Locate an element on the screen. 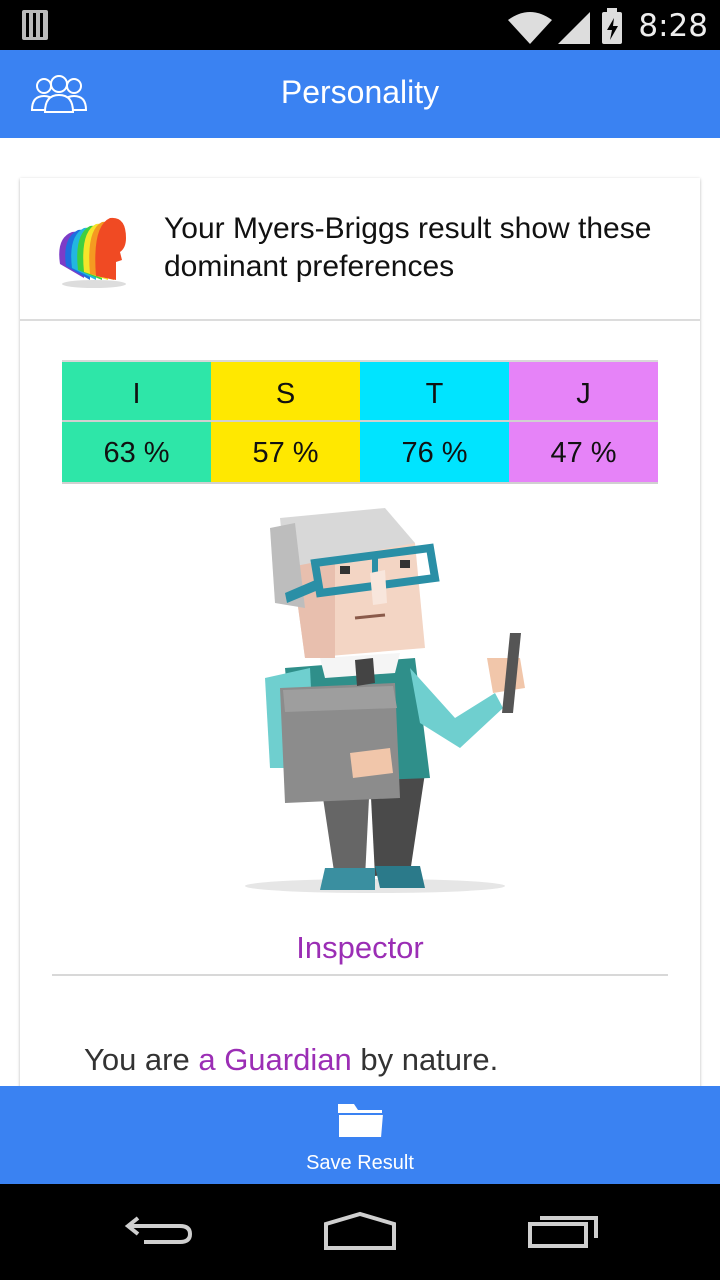 The width and height of the screenshot is (720, 1280). clock: 8:28 is located at coordinates (673, 26).